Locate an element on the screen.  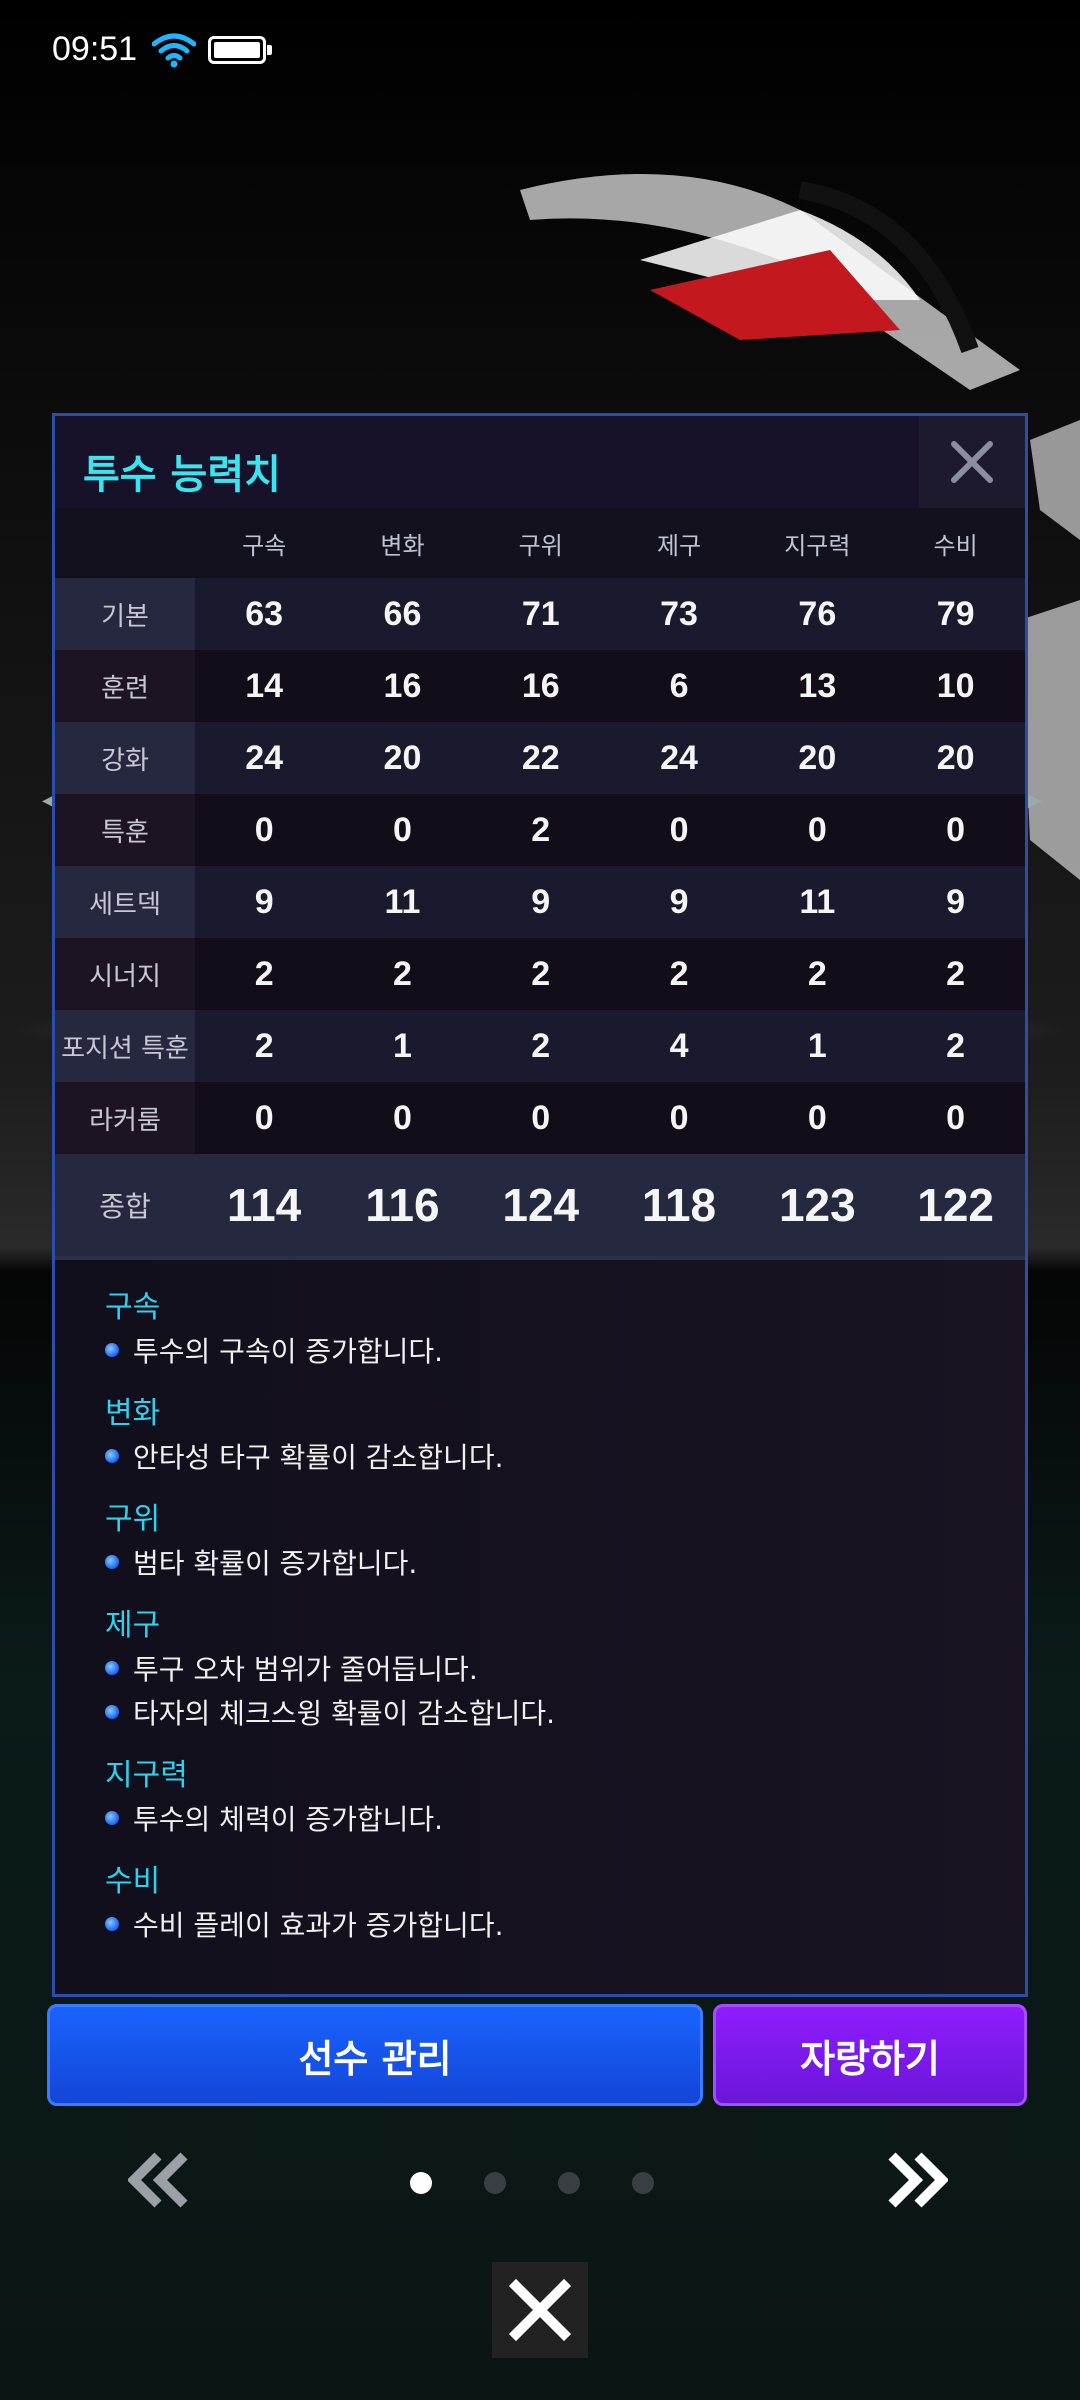
desc-text: 안타성 타구 확률이 감소합니다. is located at coordinates (318, 1457).